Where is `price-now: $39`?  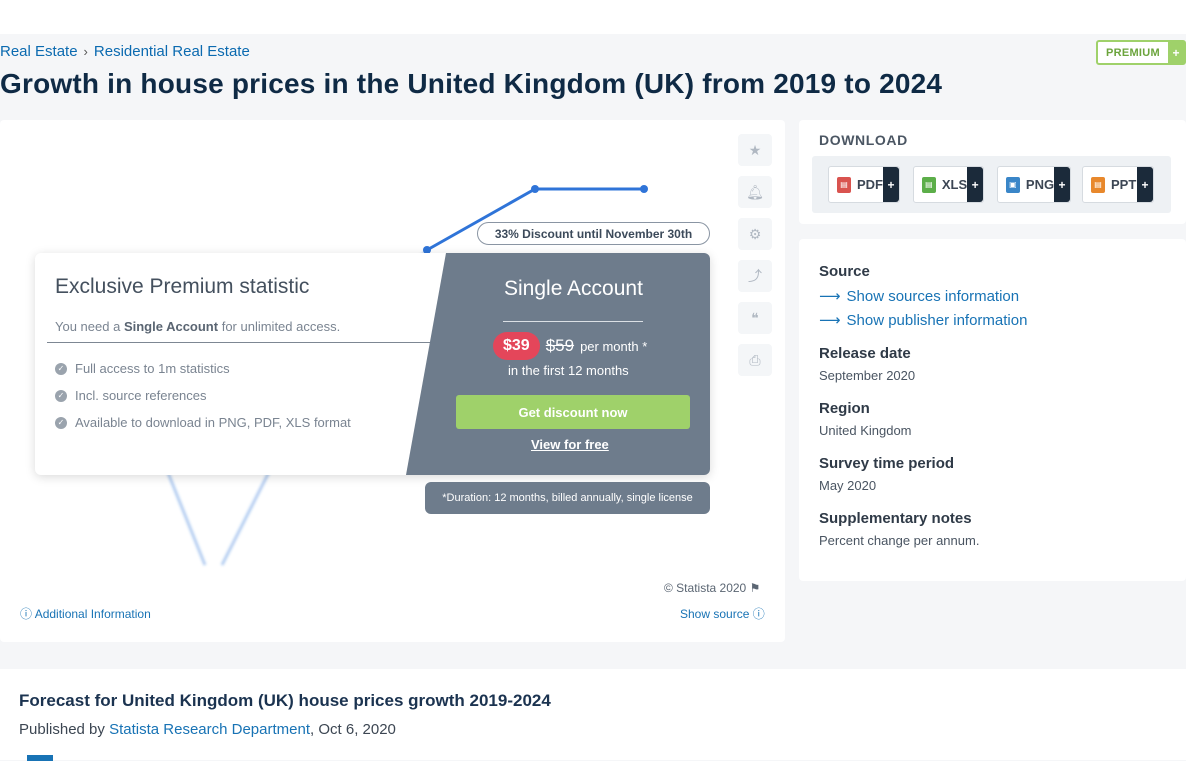
price-now: $39 is located at coordinates (516, 346).